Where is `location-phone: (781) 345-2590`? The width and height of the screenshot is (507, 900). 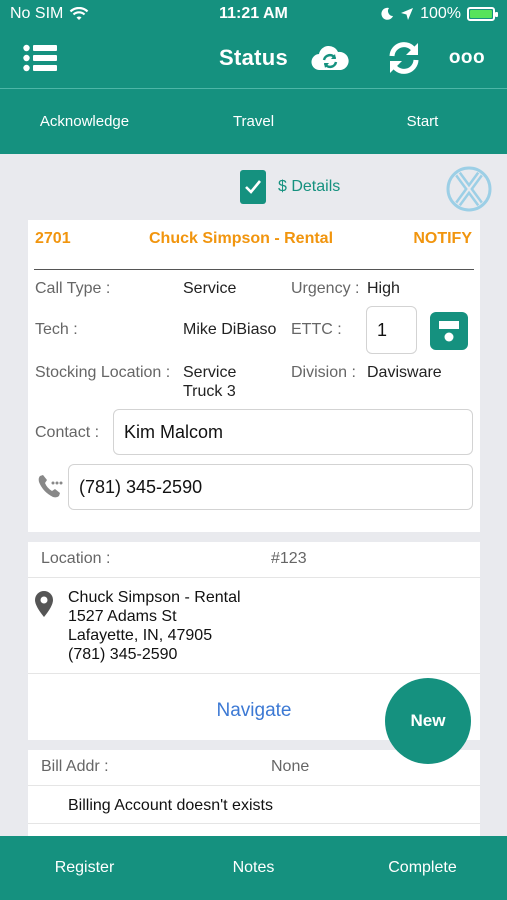
location-phone: (781) 345-2590 is located at coordinates (123, 654).